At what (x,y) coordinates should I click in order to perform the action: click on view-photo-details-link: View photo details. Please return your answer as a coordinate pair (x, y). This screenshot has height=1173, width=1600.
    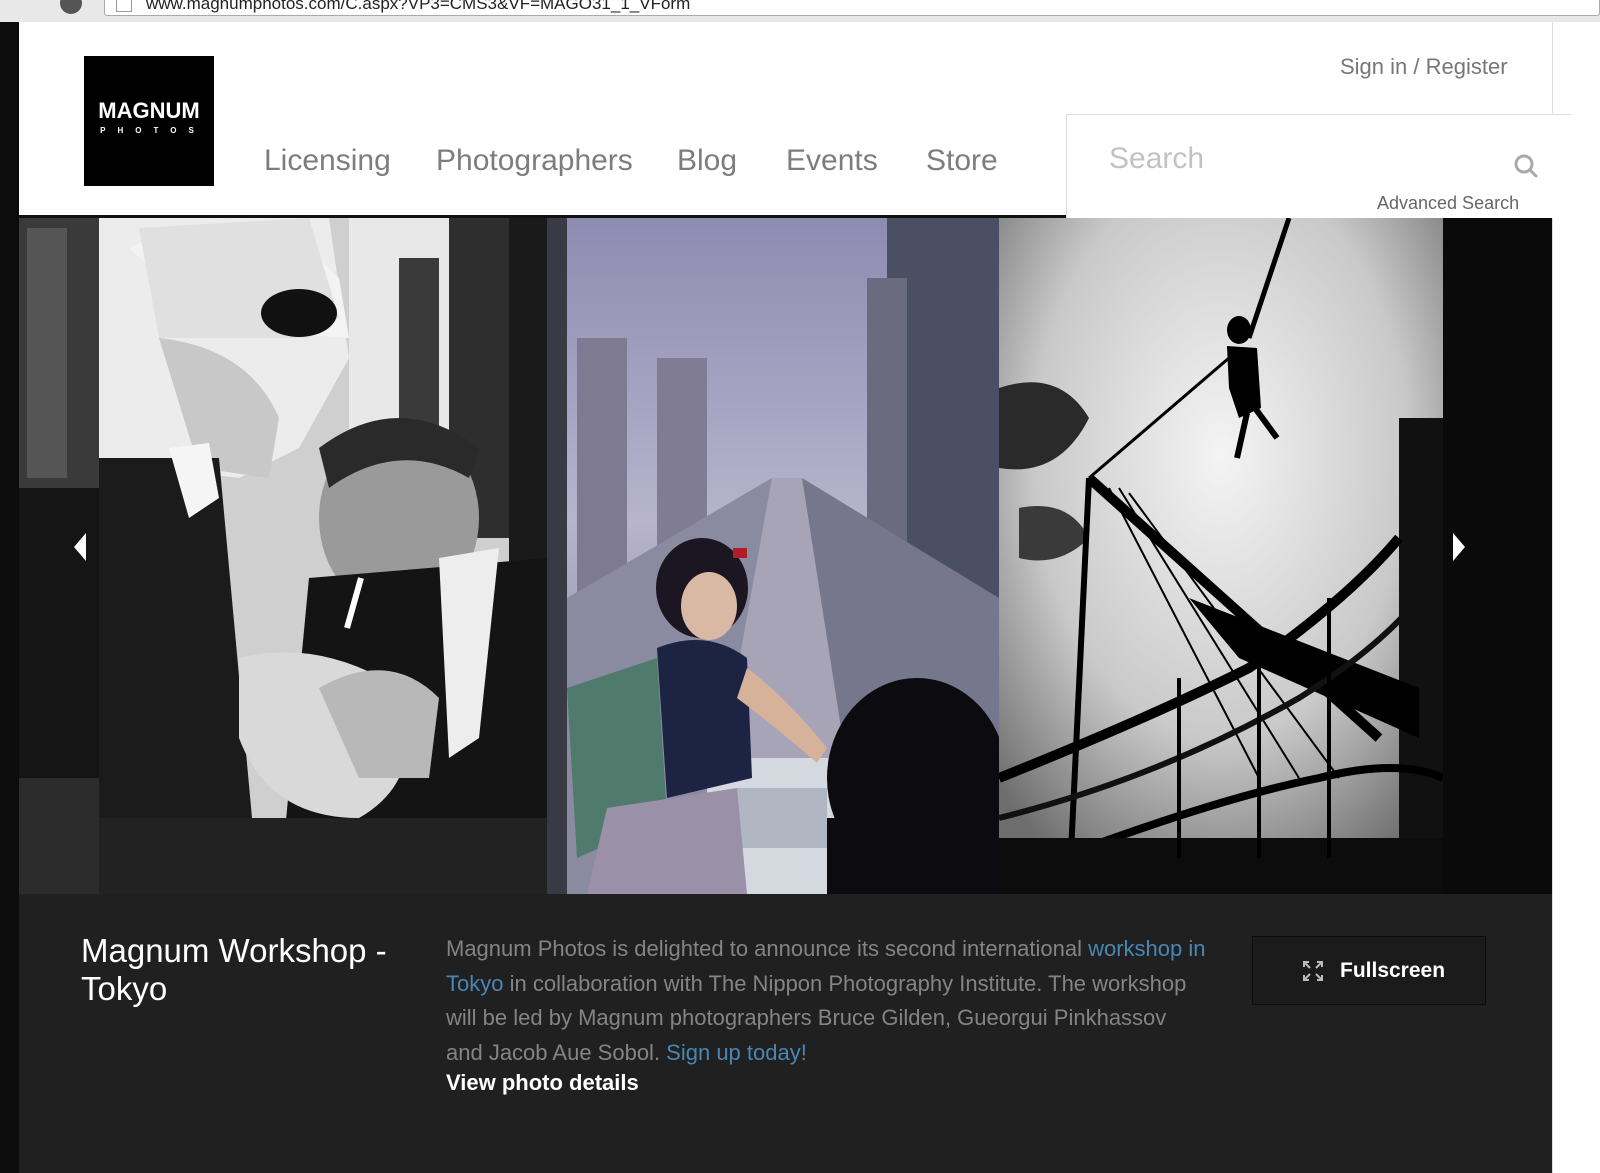
    Looking at the image, I should click on (542, 1083).